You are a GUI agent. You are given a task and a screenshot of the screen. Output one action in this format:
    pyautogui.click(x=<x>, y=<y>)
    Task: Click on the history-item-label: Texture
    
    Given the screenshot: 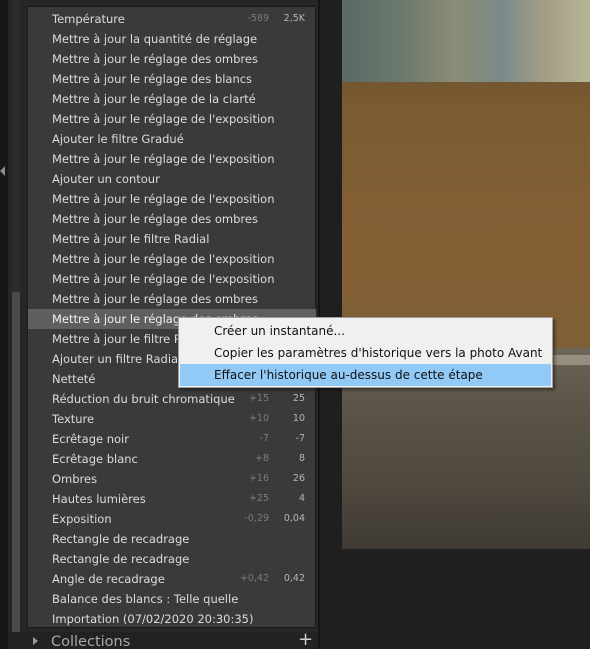 What is the action you would take?
    pyautogui.click(x=73, y=419)
    